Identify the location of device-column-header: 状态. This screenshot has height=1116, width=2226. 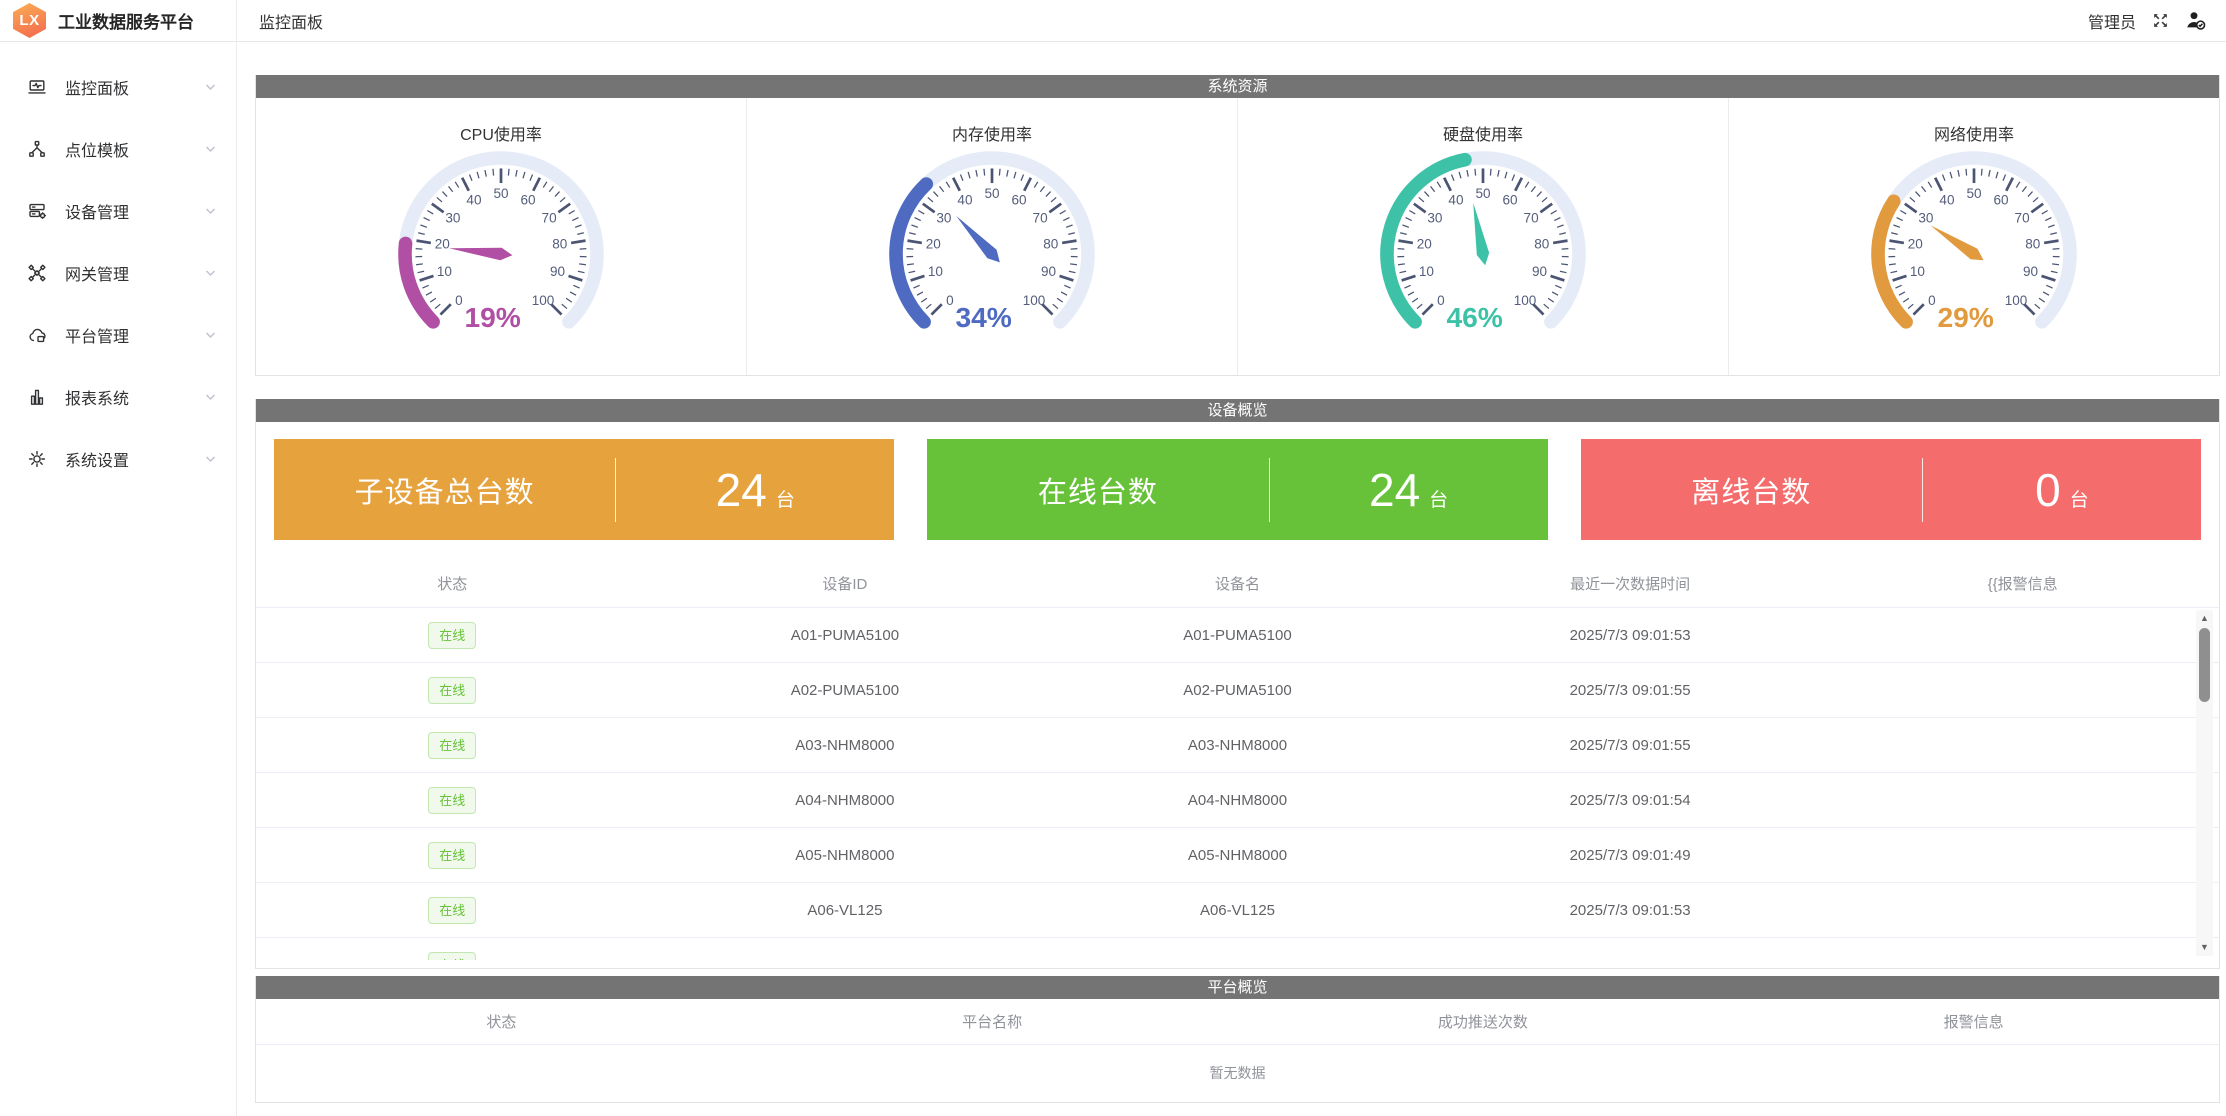
(452, 584).